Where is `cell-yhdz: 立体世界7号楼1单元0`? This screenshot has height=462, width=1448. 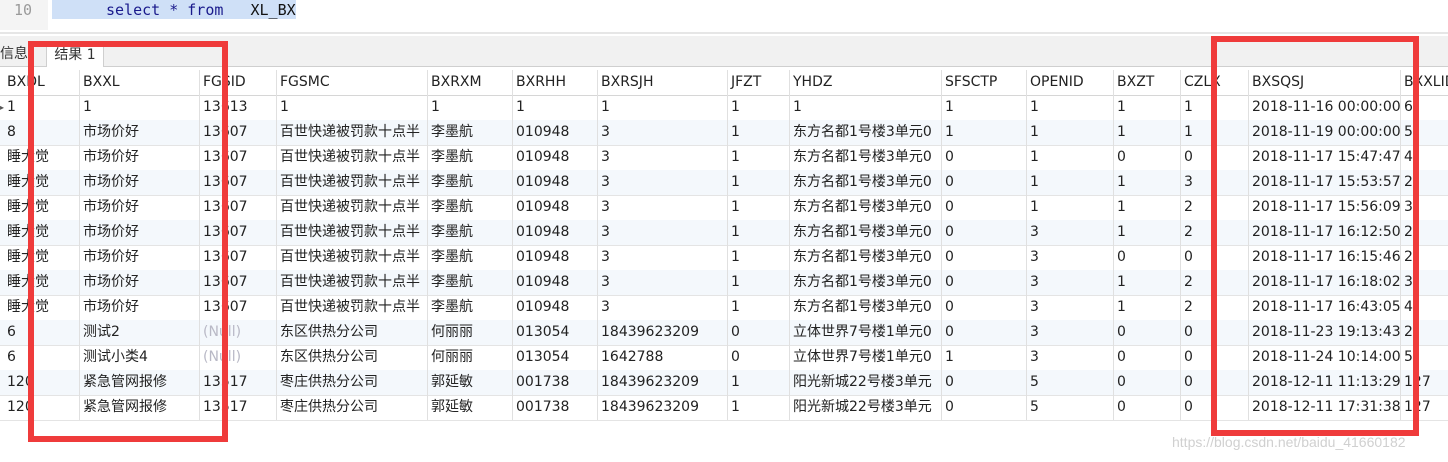
cell-yhdz: 立体世界7号楼1单元0 is located at coordinates (866, 332).